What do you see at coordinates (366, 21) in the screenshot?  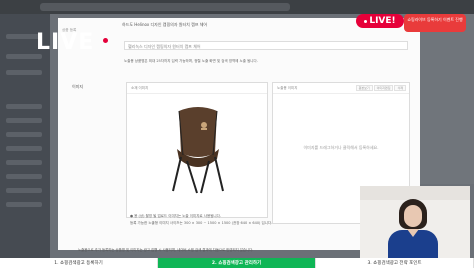 I see `live-dot-icon` at bounding box center [366, 21].